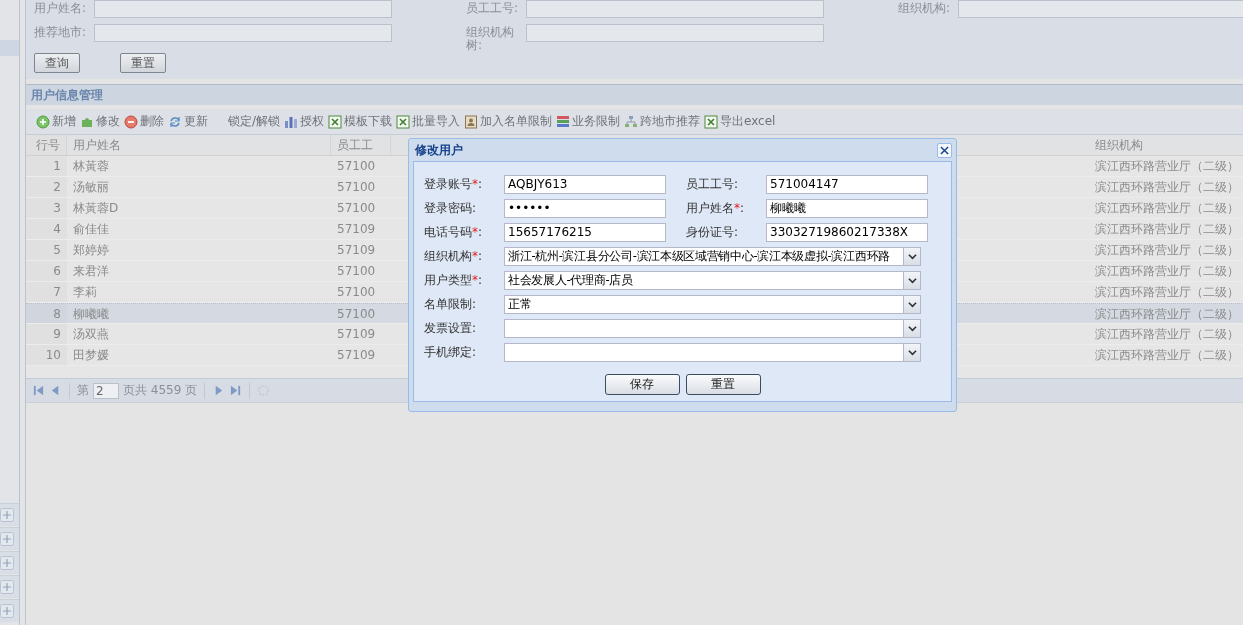 The image size is (1243, 625). Describe the element at coordinates (451, 352) in the screenshot. I see `field-label: 手机绑定:` at that location.